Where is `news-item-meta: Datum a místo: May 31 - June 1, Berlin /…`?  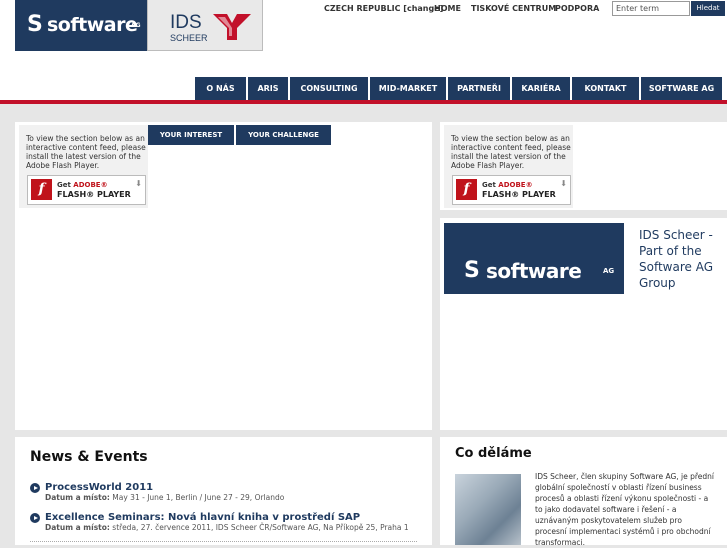 news-item-meta: Datum a místo: May 31 - June 1, Berlin /… is located at coordinates (164, 497).